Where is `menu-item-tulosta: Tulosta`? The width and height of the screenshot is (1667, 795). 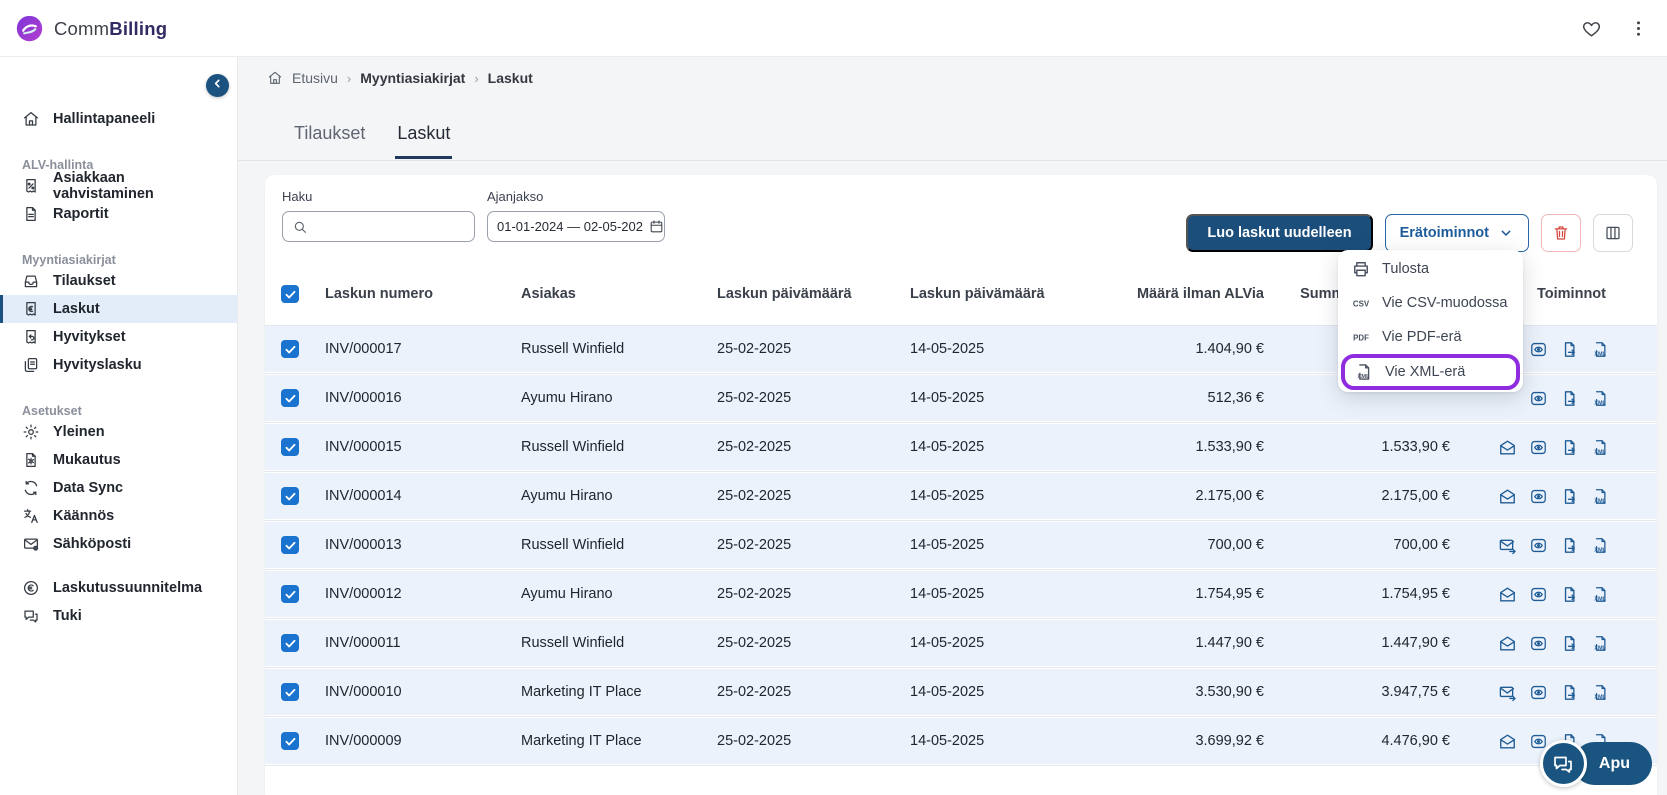
menu-item-tulosta: Tulosta is located at coordinates (1430, 269).